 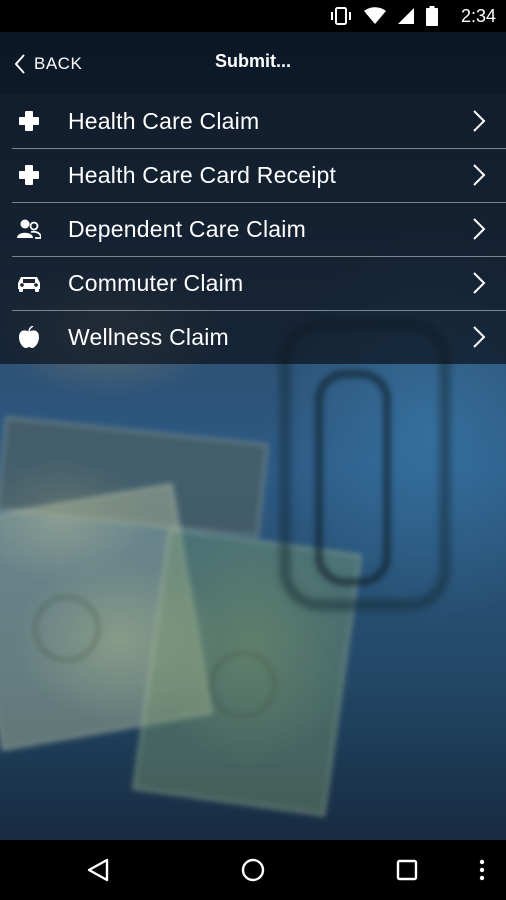 I want to click on wifi-icon, so click(x=375, y=15).